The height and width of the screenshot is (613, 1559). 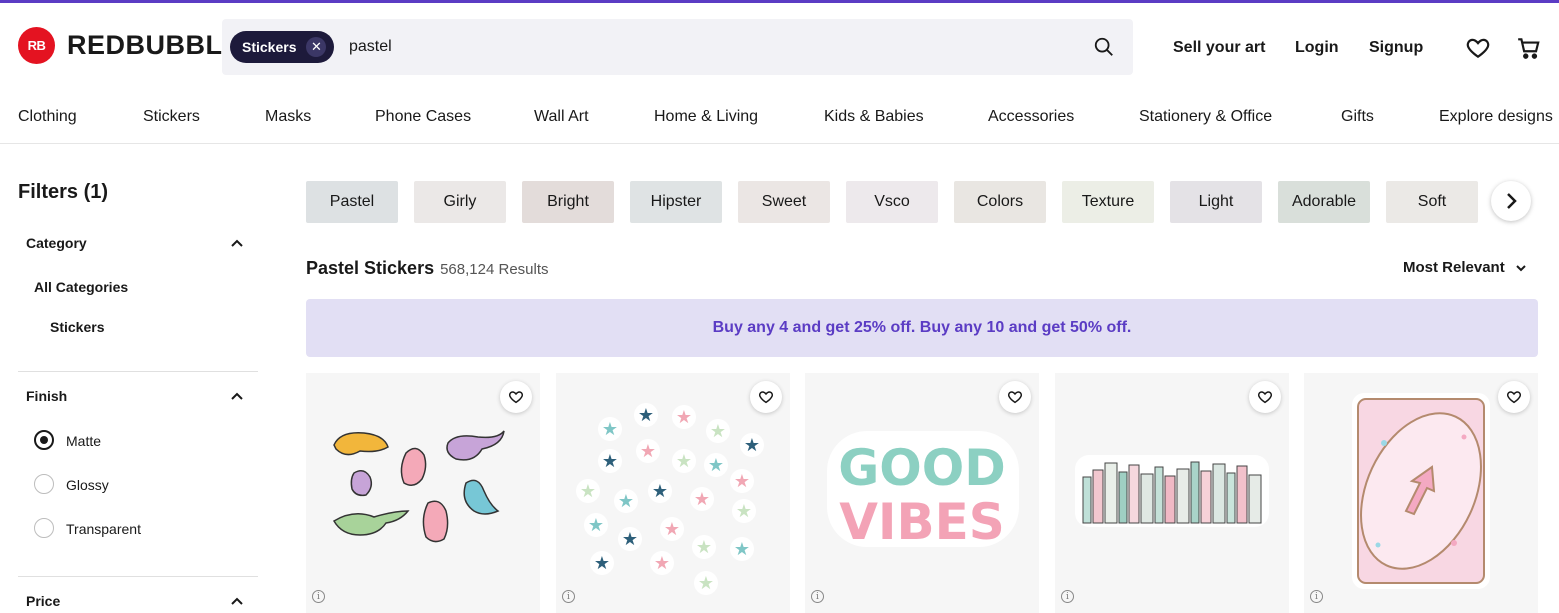 I want to click on nav-gifts: Gifts, so click(x=1357, y=117).